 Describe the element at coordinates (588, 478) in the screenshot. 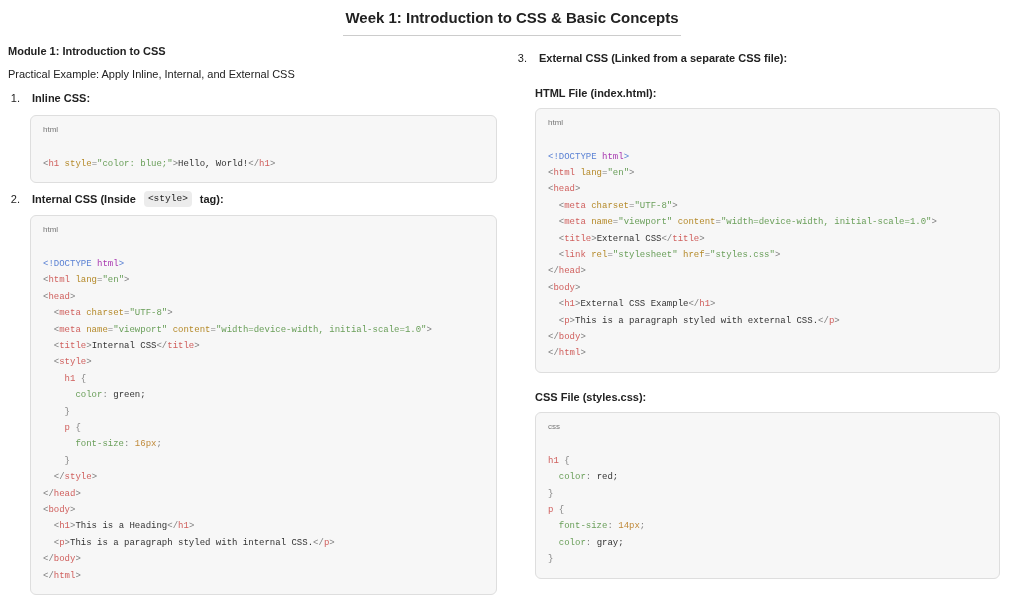

I see `code-line: color: red;` at that location.